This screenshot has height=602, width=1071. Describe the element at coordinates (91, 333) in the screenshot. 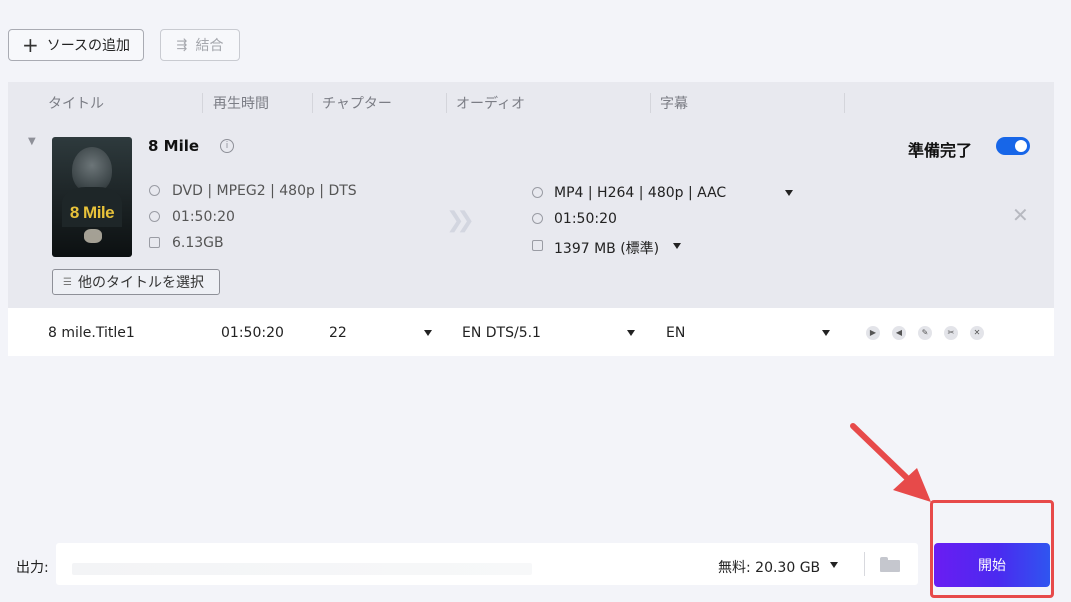

I see `row-title: 8 mile.Title1` at that location.